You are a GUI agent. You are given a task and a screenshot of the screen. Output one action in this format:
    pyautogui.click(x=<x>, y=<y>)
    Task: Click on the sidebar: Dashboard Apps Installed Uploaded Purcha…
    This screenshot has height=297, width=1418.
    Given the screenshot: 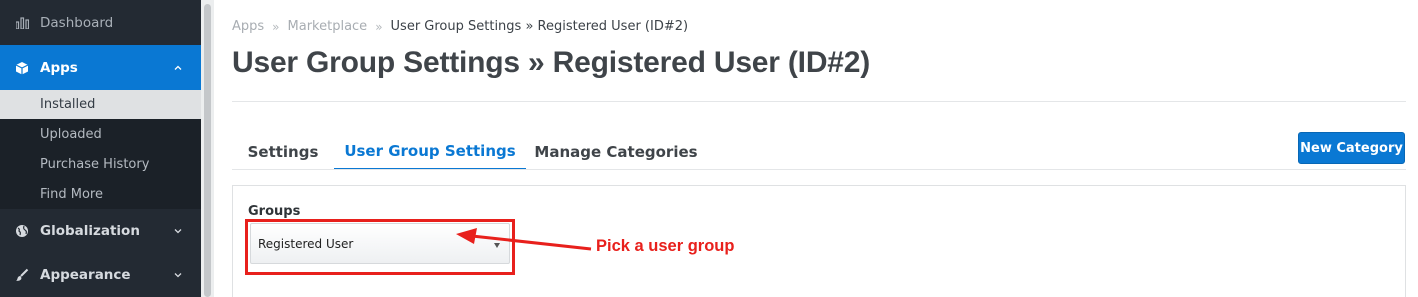 What is the action you would take?
    pyautogui.click(x=100, y=148)
    